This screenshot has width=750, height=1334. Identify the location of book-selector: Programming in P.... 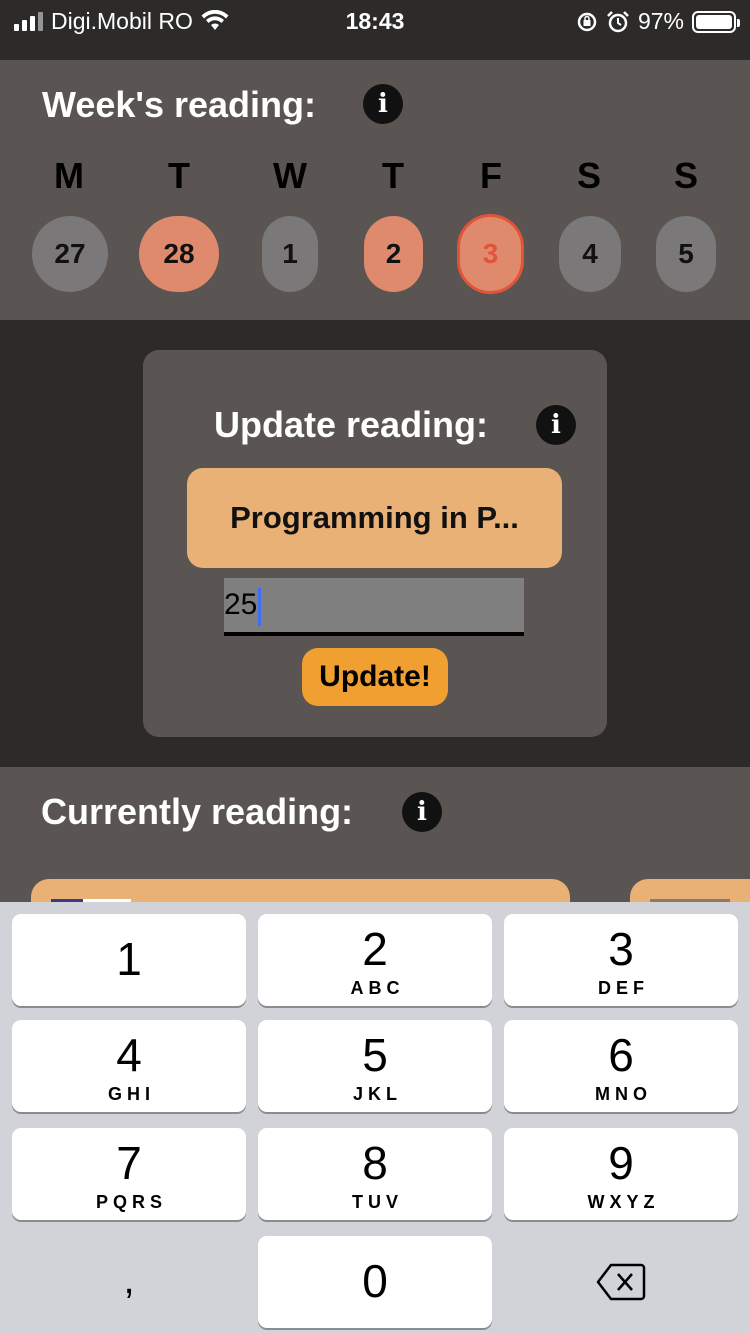
(374, 518).